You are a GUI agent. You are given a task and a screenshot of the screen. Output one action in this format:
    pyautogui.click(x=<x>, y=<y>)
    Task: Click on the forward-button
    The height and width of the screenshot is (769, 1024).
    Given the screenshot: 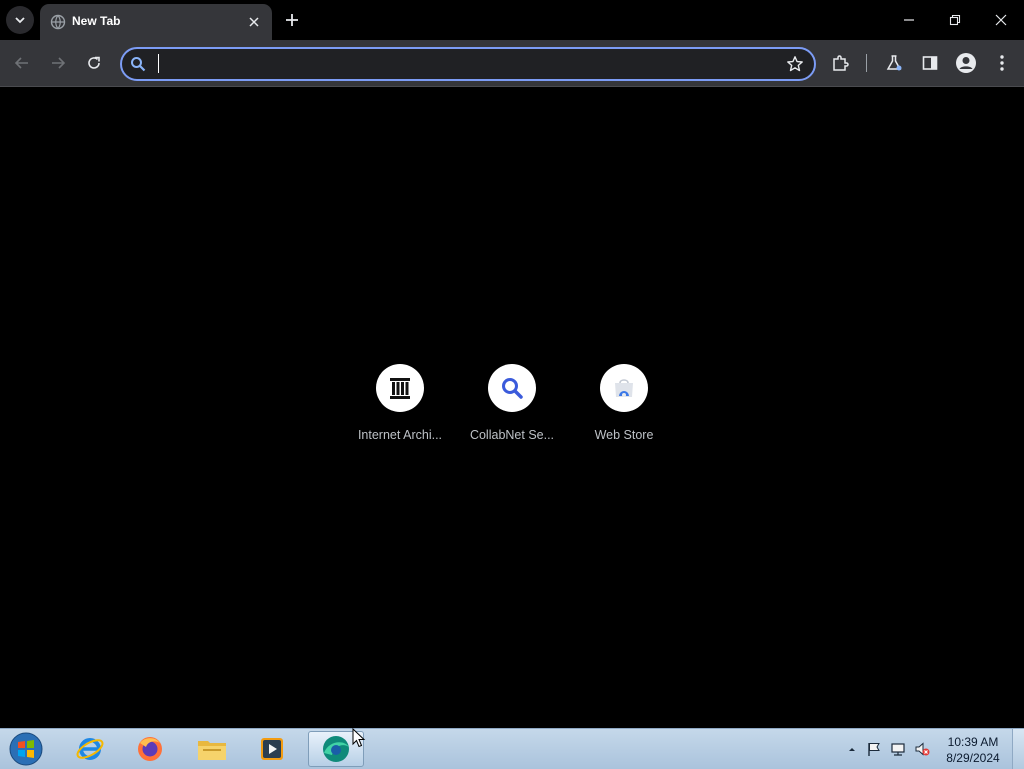 What is the action you would take?
    pyautogui.click(x=58, y=63)
    